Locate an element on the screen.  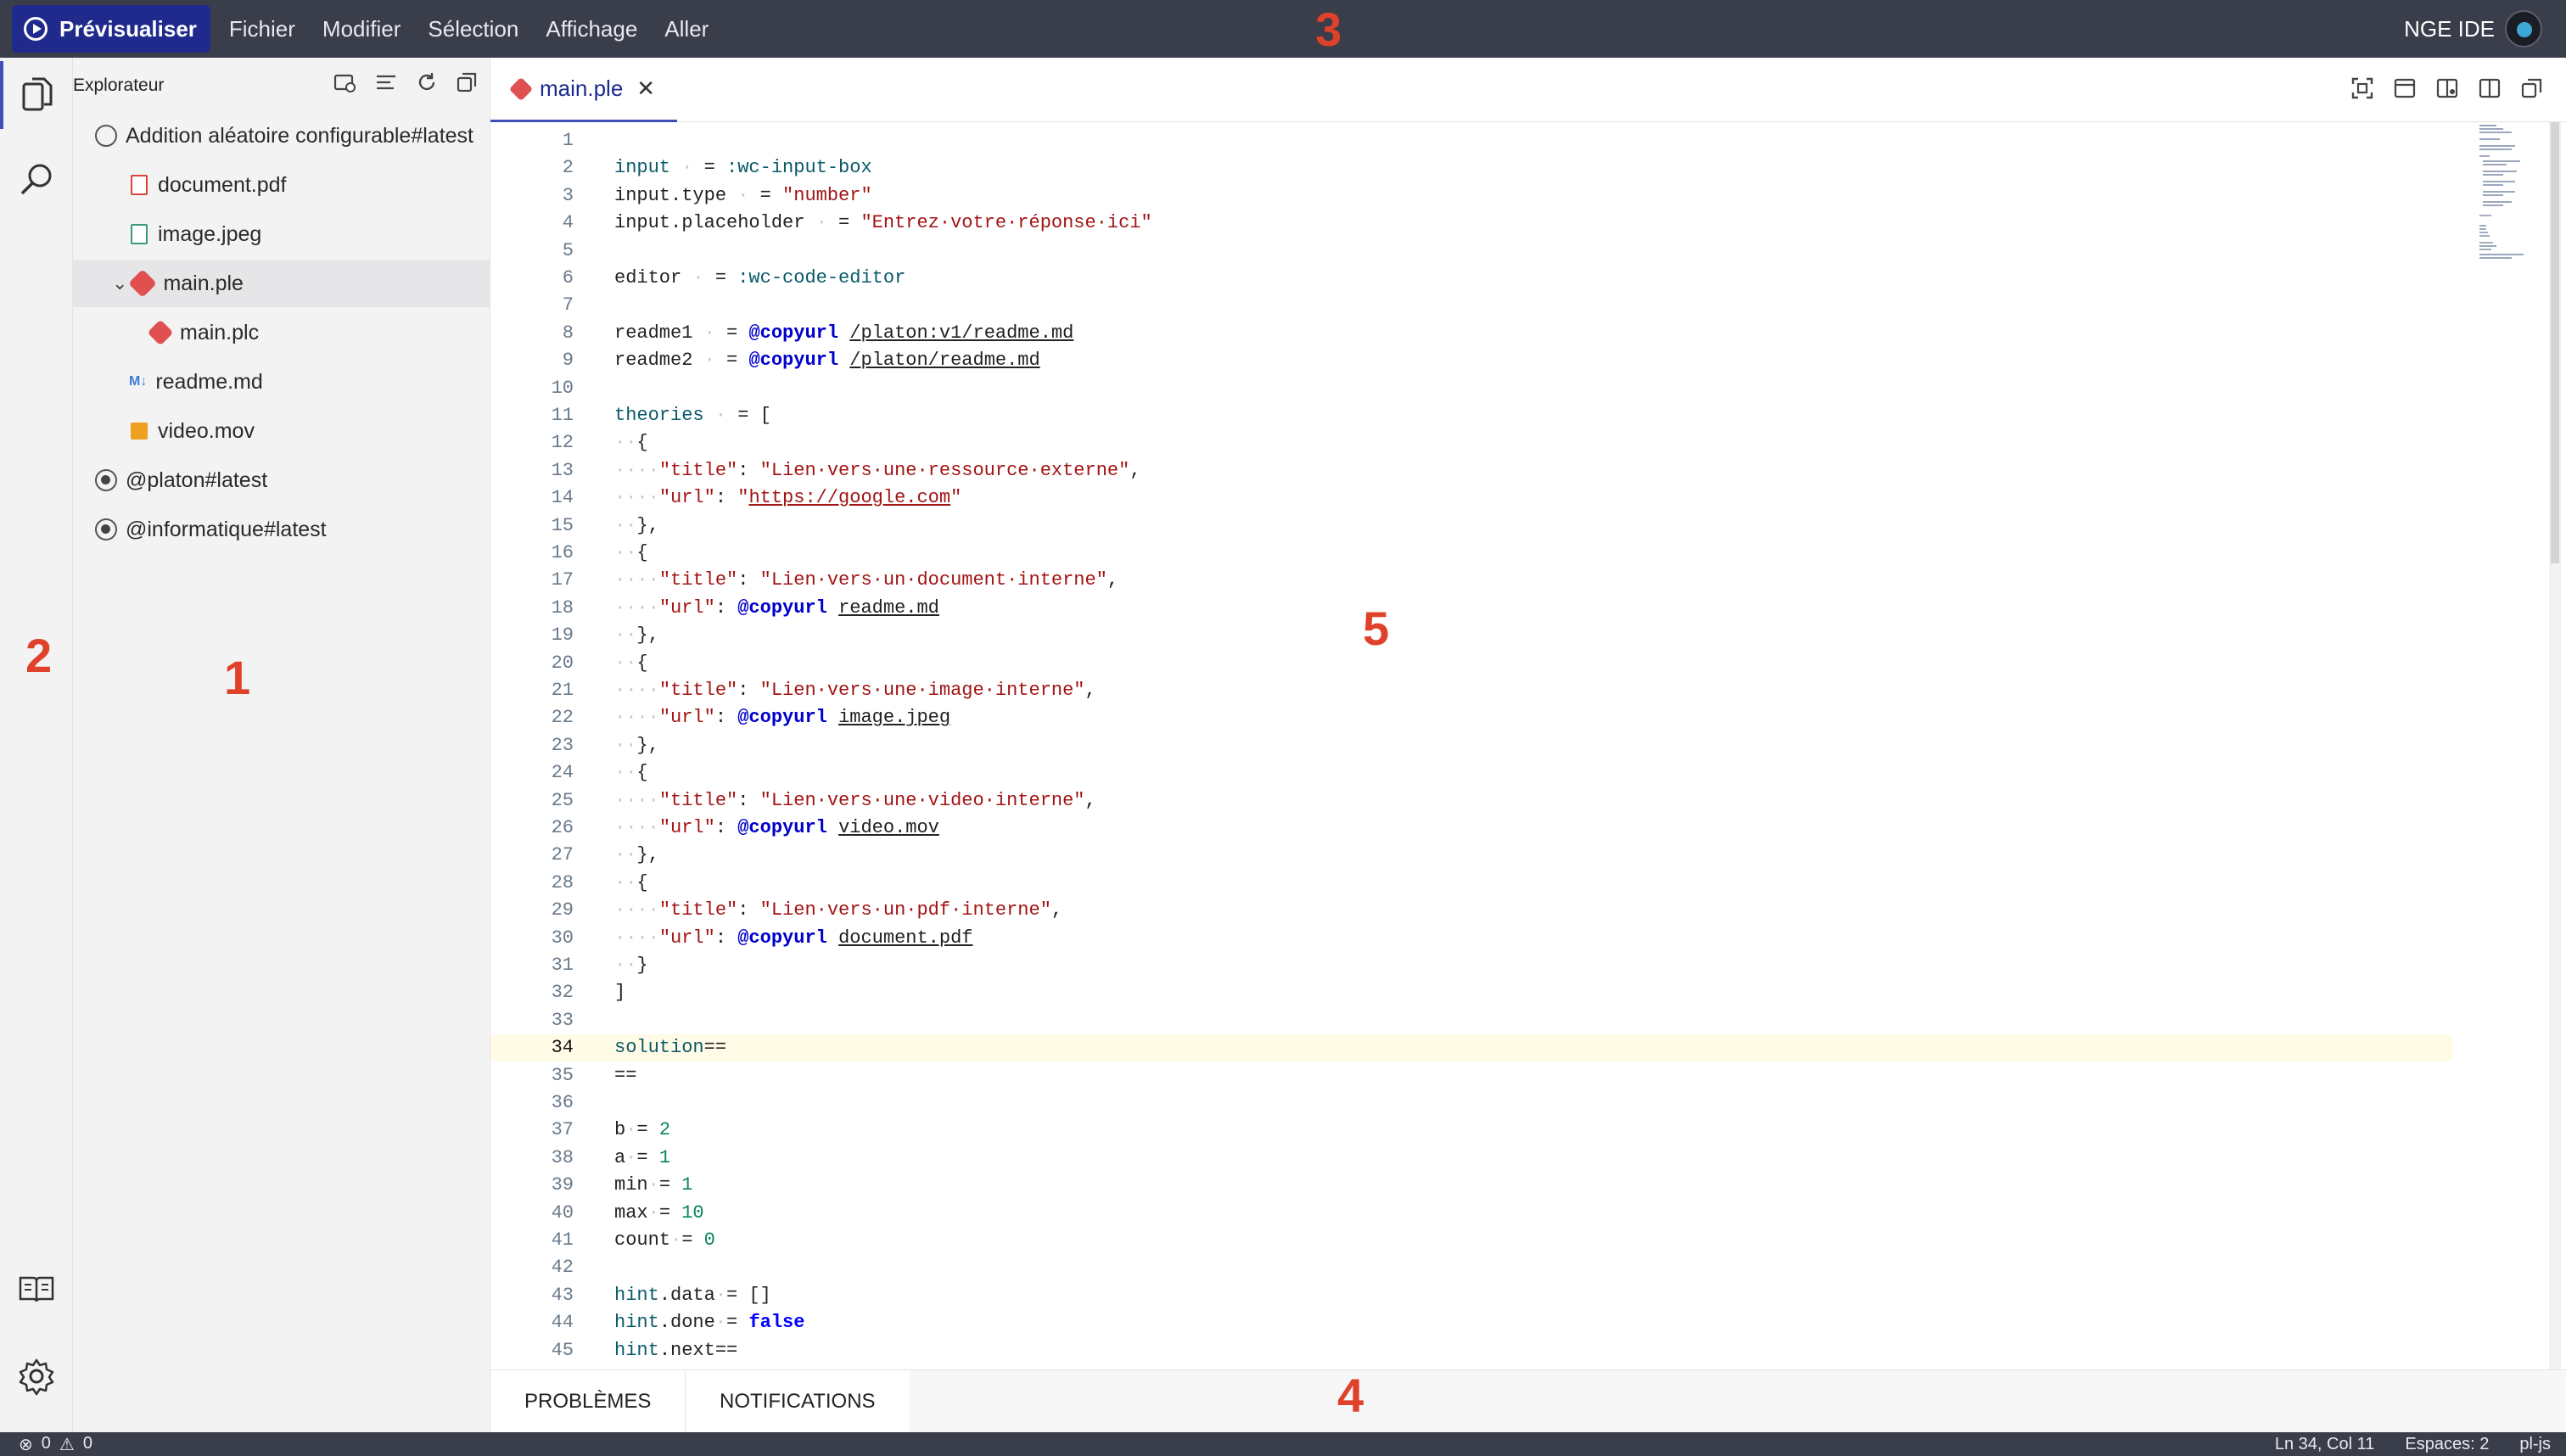
code-line: 14 ····"url": "https://google.com" is located at coordinates (1471, 498).